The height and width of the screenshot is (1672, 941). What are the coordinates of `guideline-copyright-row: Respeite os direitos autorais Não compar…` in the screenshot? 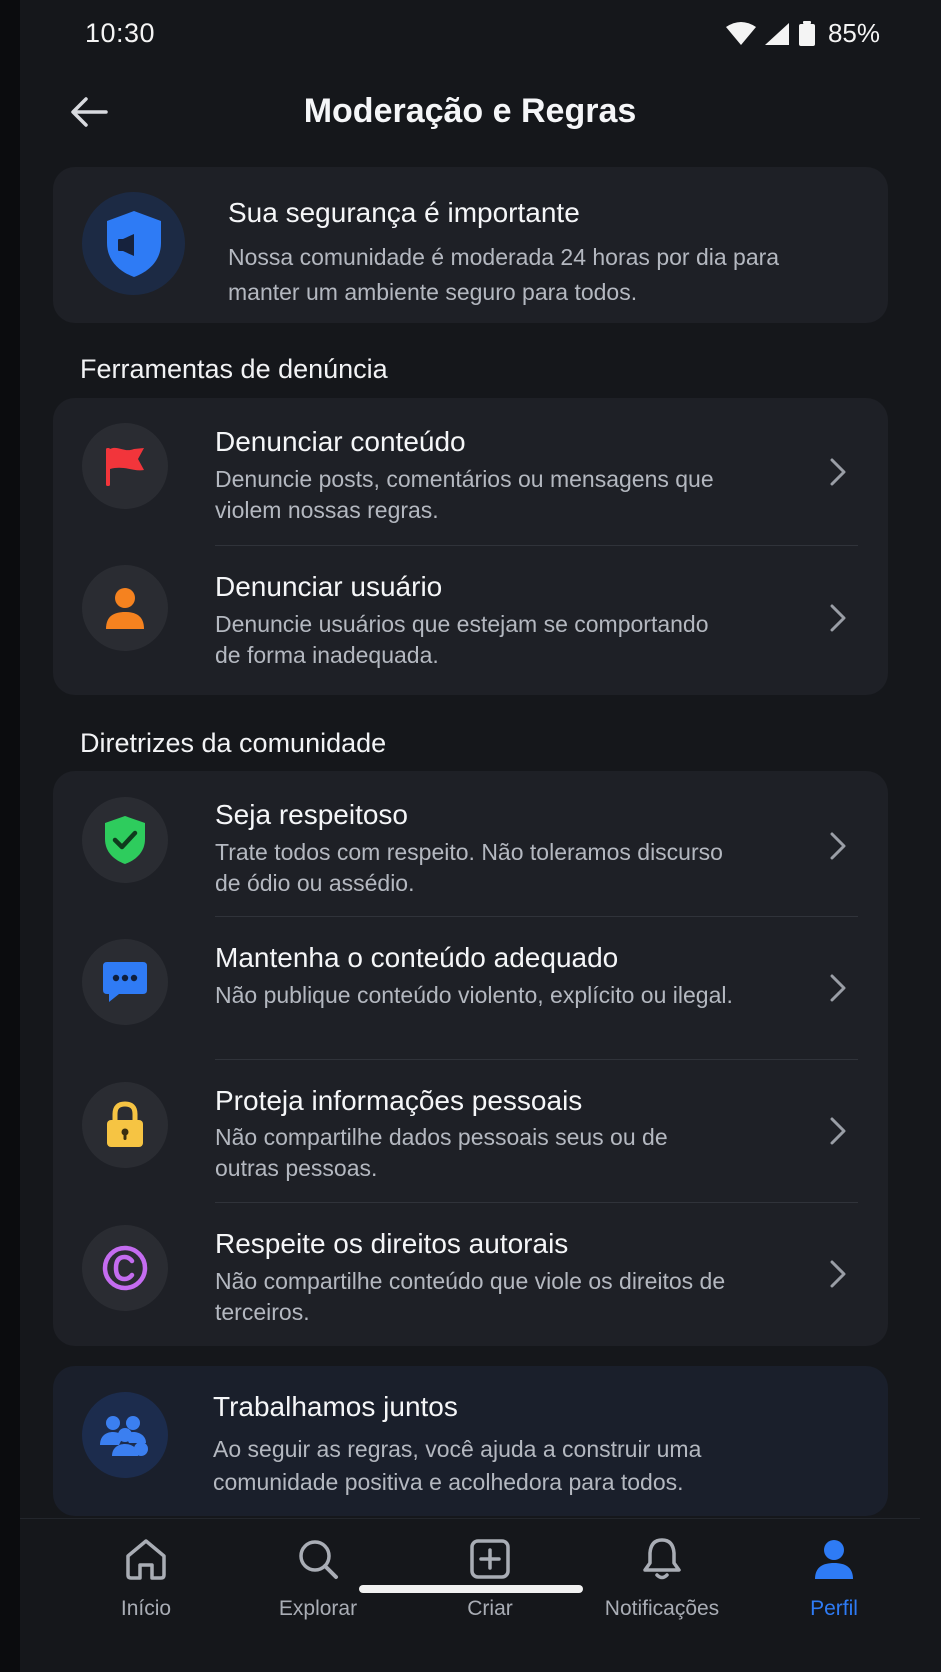 It's located at (470, 1274).